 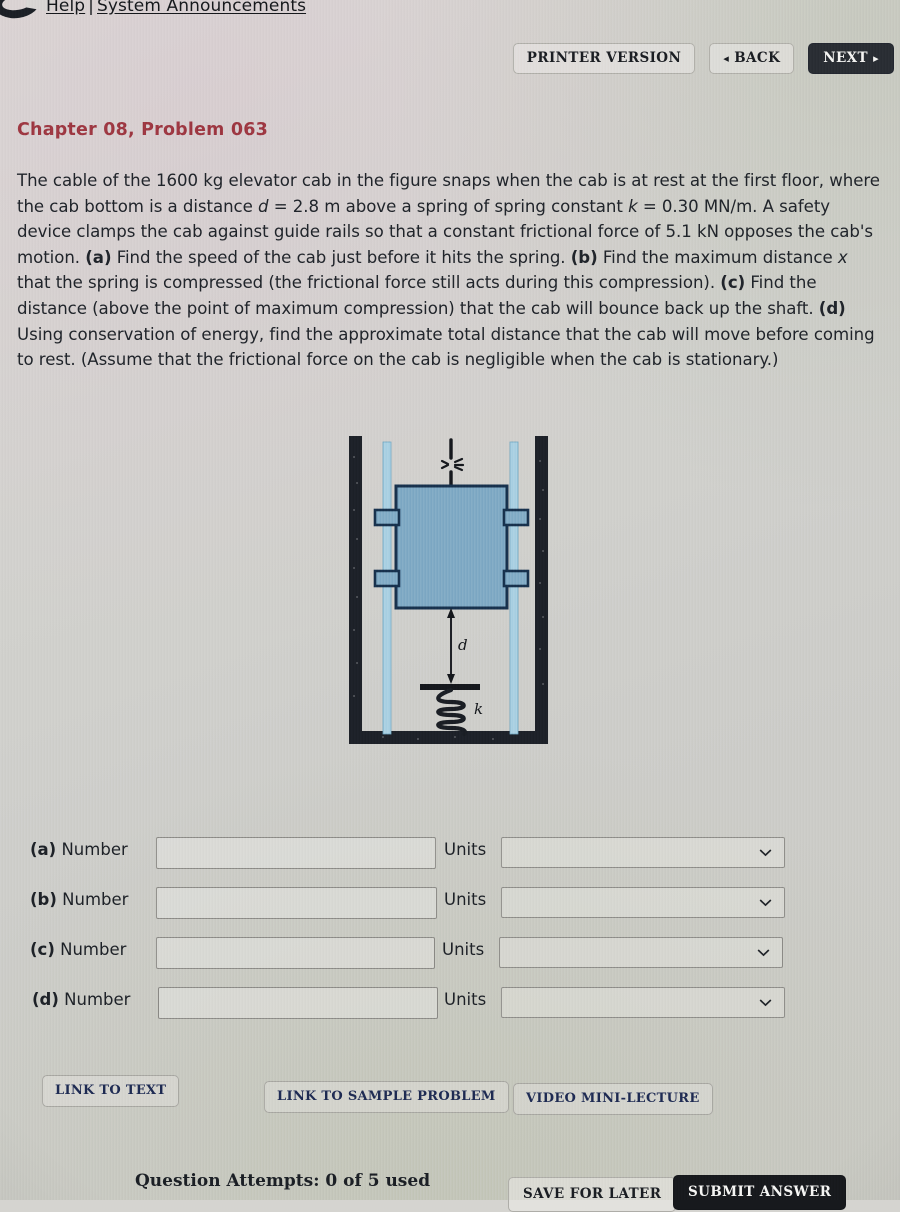 I want to click on answer-label-c: (c) Number, so click(x=78, y=949).